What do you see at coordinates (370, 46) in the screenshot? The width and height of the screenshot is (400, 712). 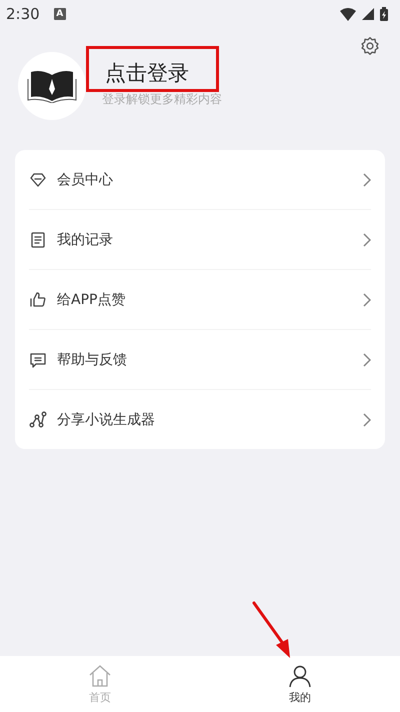 I see `settings-icon` at bounding box center [370, 46].